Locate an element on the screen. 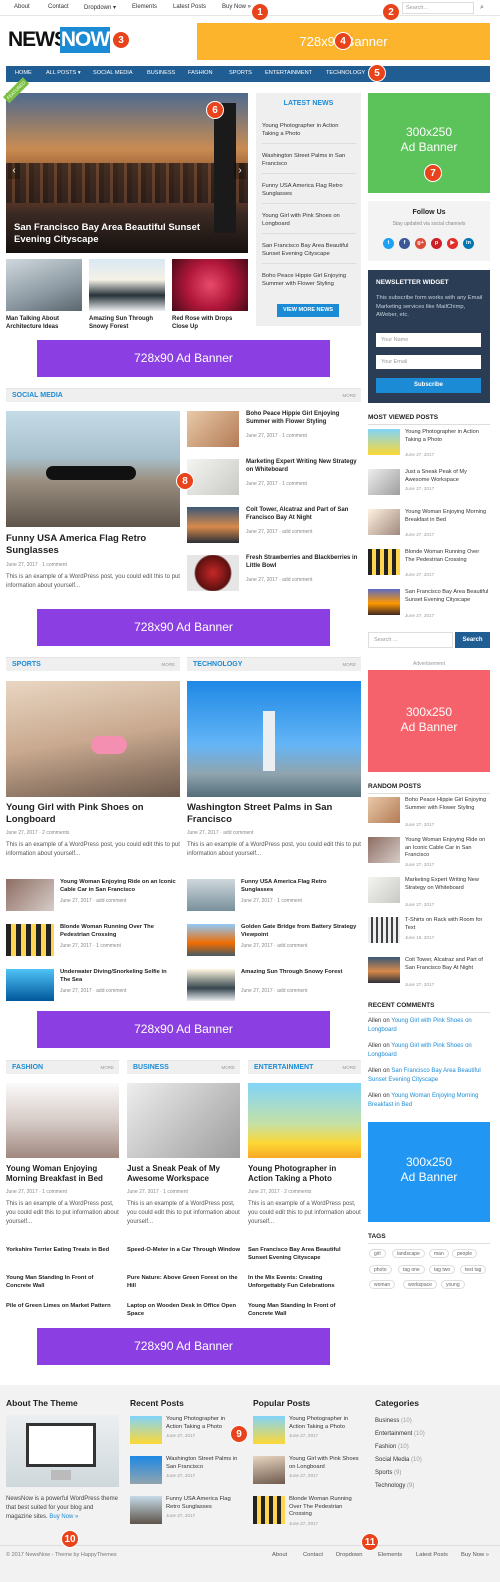  sidebar-post-title: T-Shirts on Rack with Room for Text is located at coordinates (447, 924).